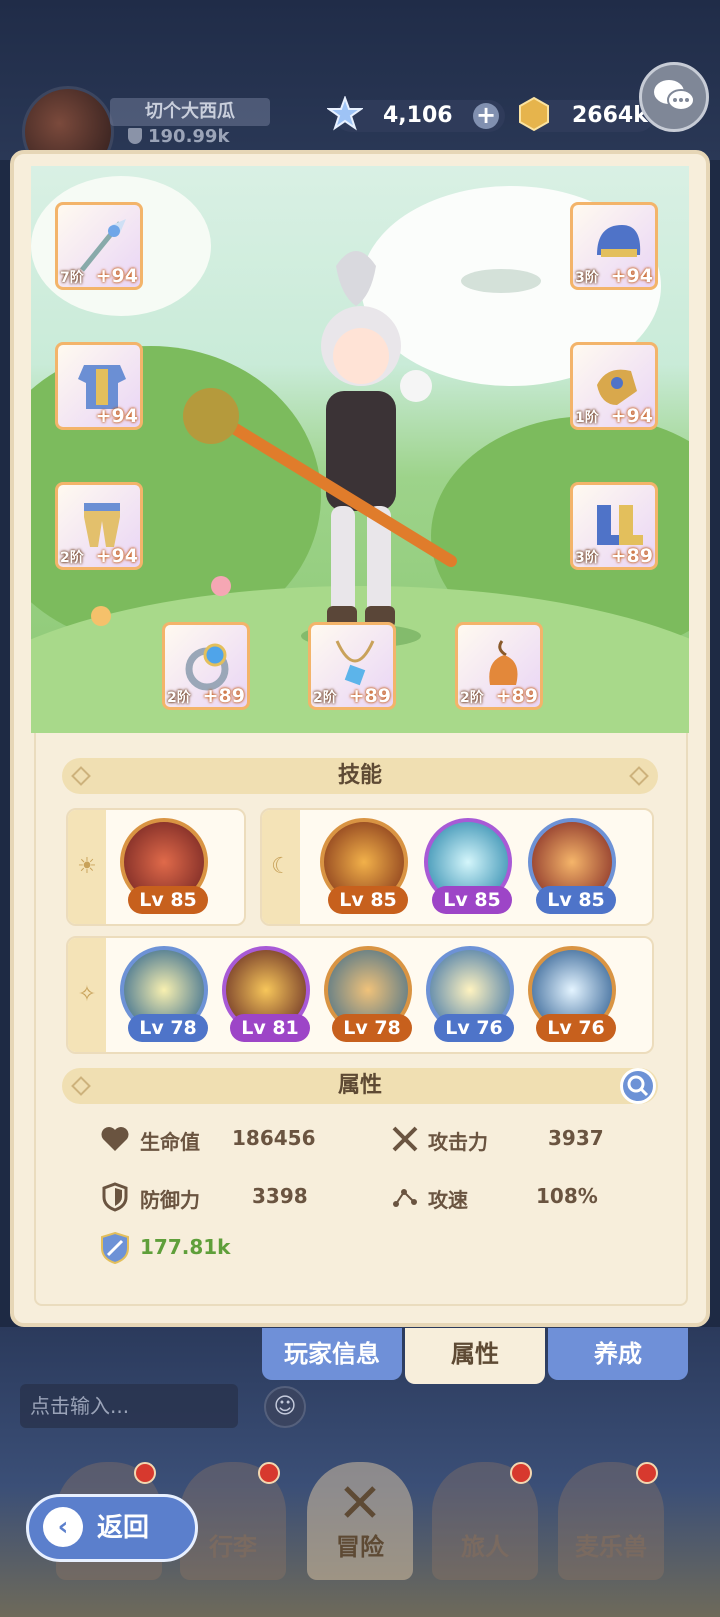 The width and height of the screenshot is (720, 1617). Describe the element at coordinates (185, 1247) in the screenshot. I see `combat-power-value: 177.81k` at that location.